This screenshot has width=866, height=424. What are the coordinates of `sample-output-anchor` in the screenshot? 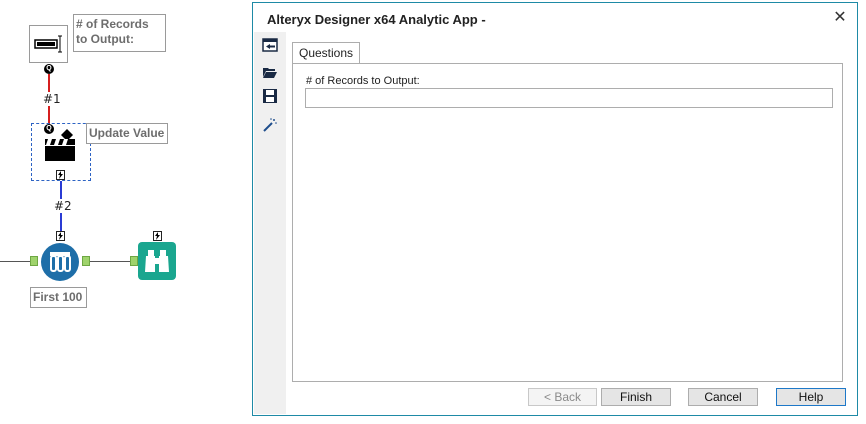 It's located at (86, 261).